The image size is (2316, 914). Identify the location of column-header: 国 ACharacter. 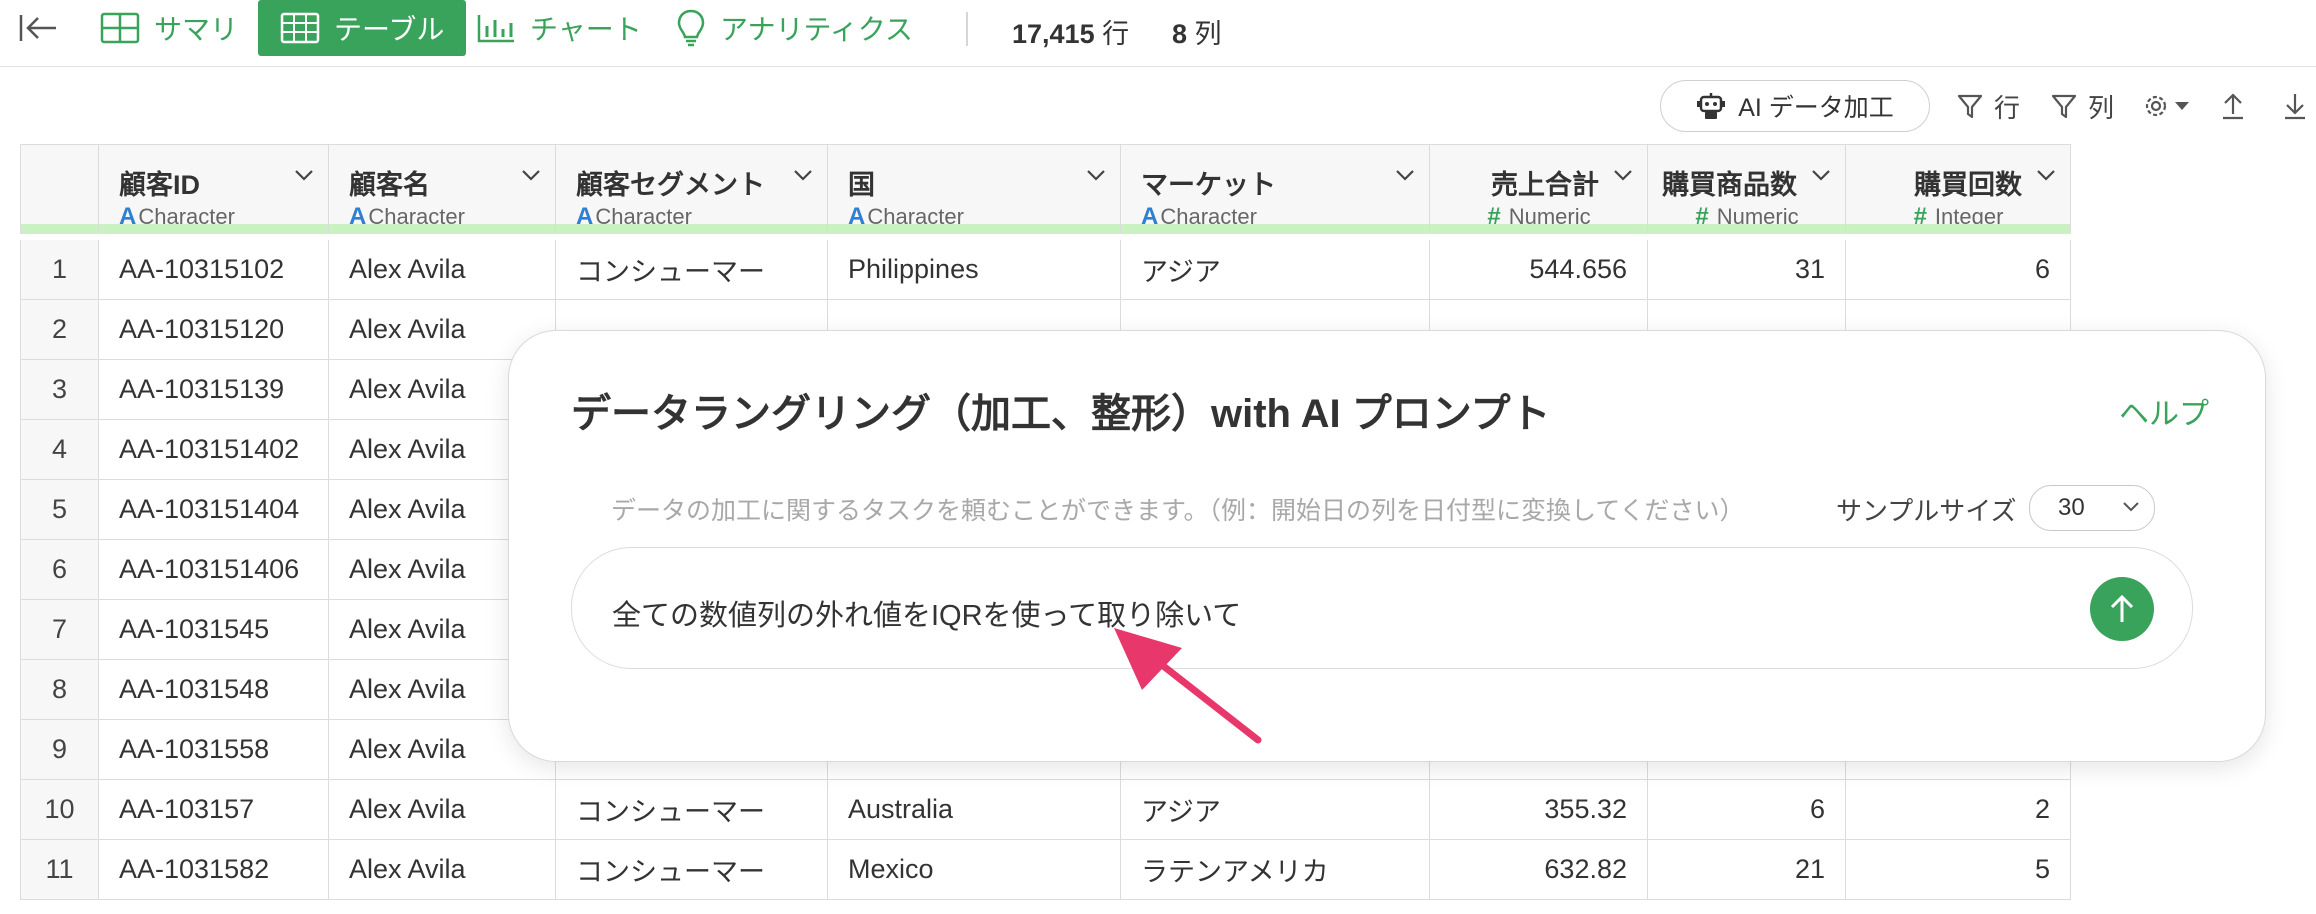
(974, 189).